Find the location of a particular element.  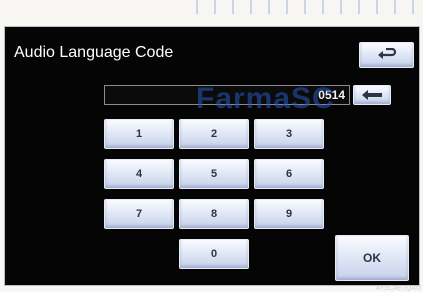

backspace-button is located at coordinates (372, 95).